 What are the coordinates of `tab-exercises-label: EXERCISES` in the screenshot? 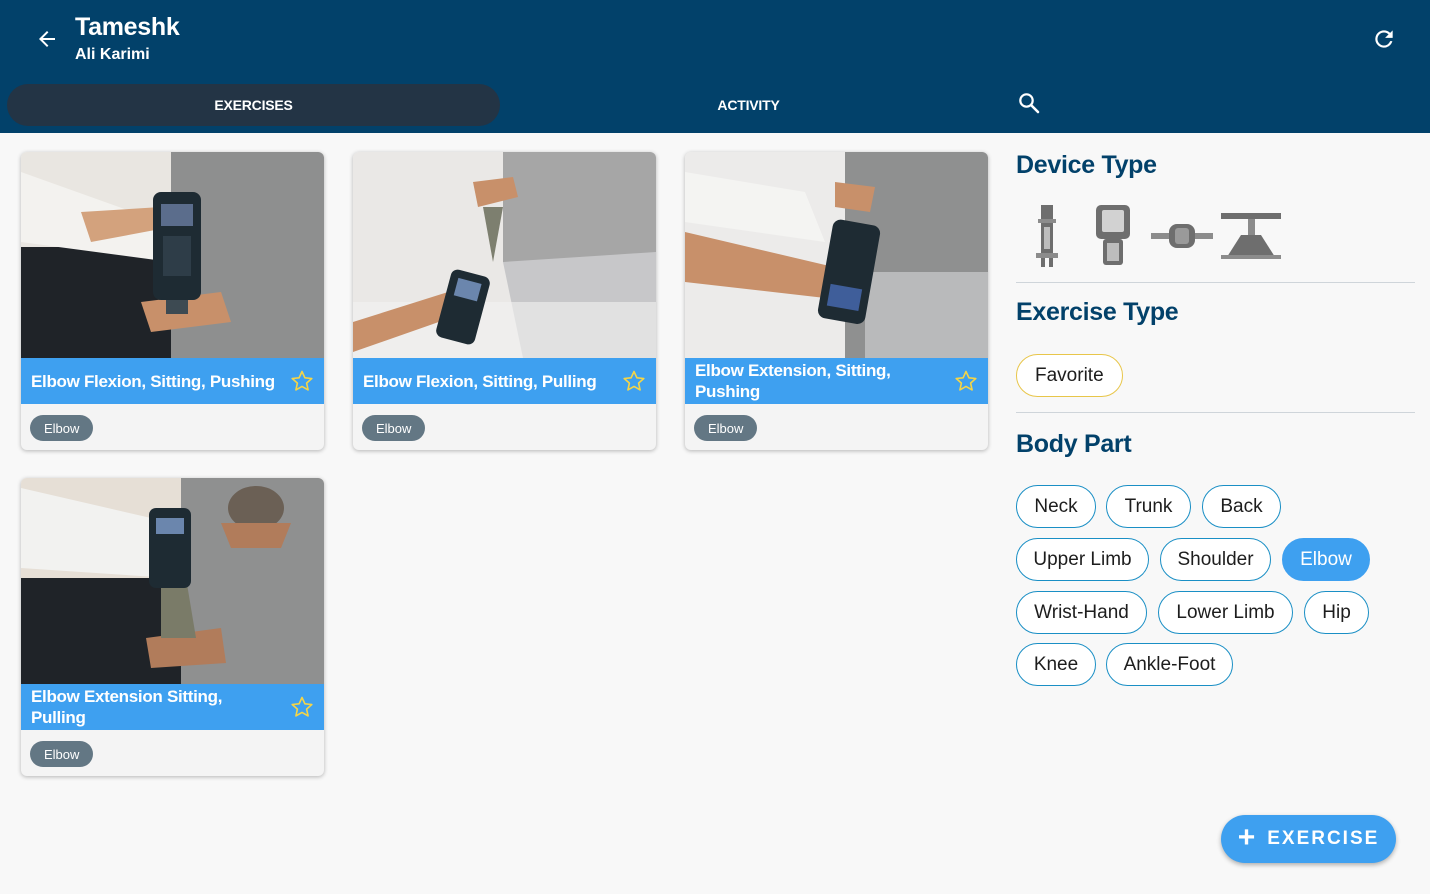 It's located at (253, 105).